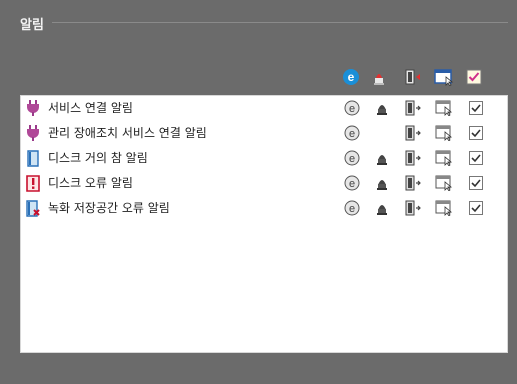  I want to click on disk-icon, so click(33, 158).